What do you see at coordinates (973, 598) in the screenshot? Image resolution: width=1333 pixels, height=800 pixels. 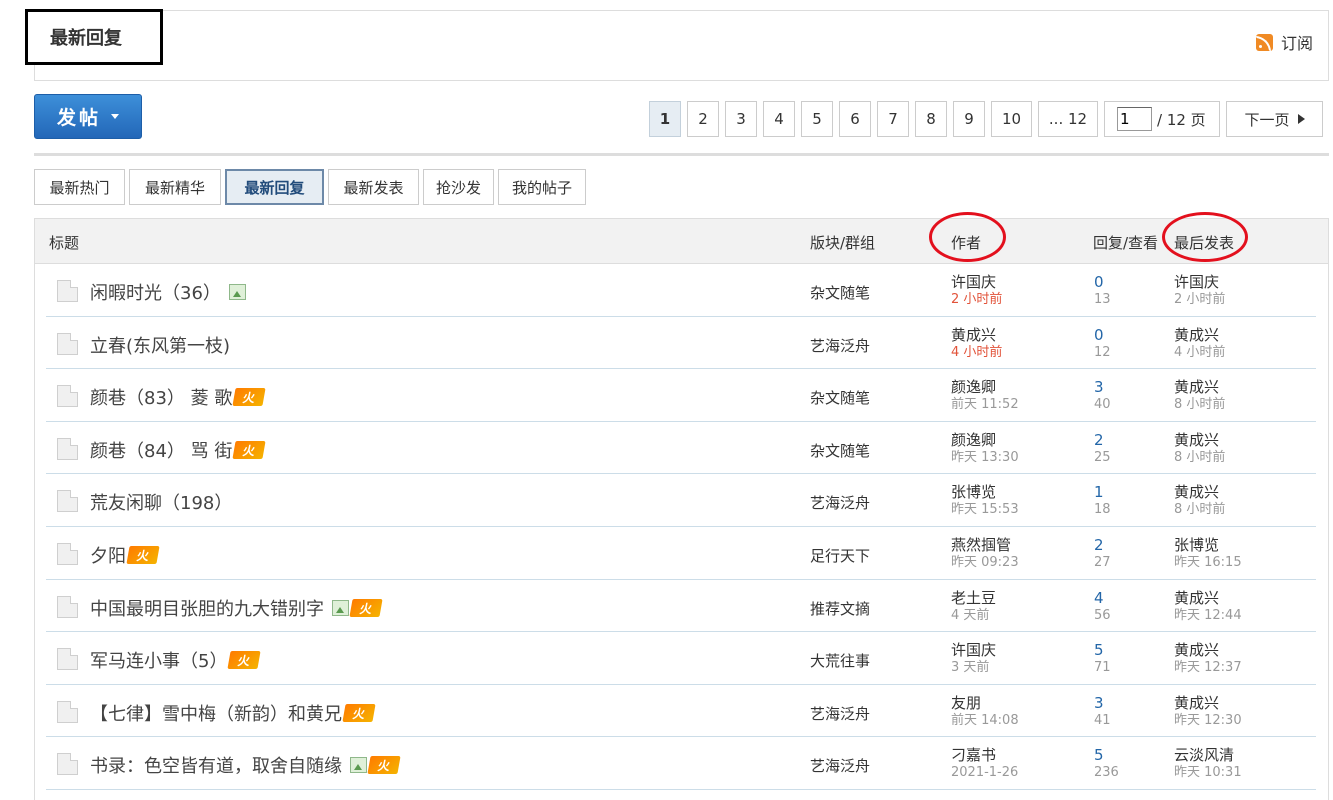 I see `author-link: 老土豆` at bounding box center [973, 598].